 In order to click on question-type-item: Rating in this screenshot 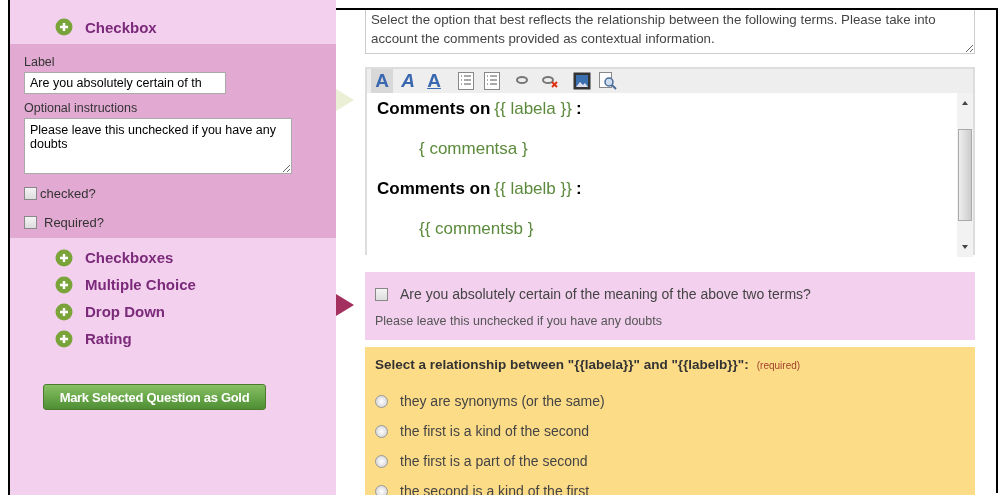, I will do `click(108, 338)`.